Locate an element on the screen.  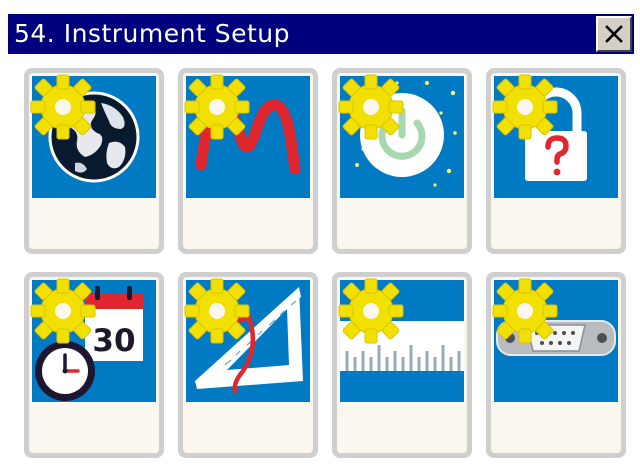
calendar-day: 30 is located at coordinates (113, 341).